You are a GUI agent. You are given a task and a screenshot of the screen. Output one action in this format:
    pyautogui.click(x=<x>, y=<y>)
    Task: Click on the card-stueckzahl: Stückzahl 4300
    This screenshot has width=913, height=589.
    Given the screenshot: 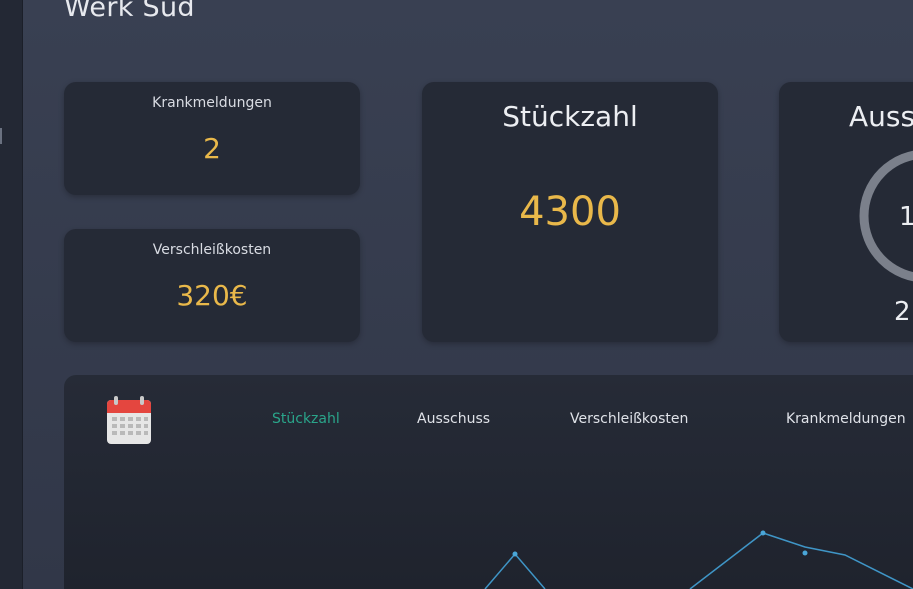 What is the action you would take?
    pyautogui.click(x=570, y=212)
    